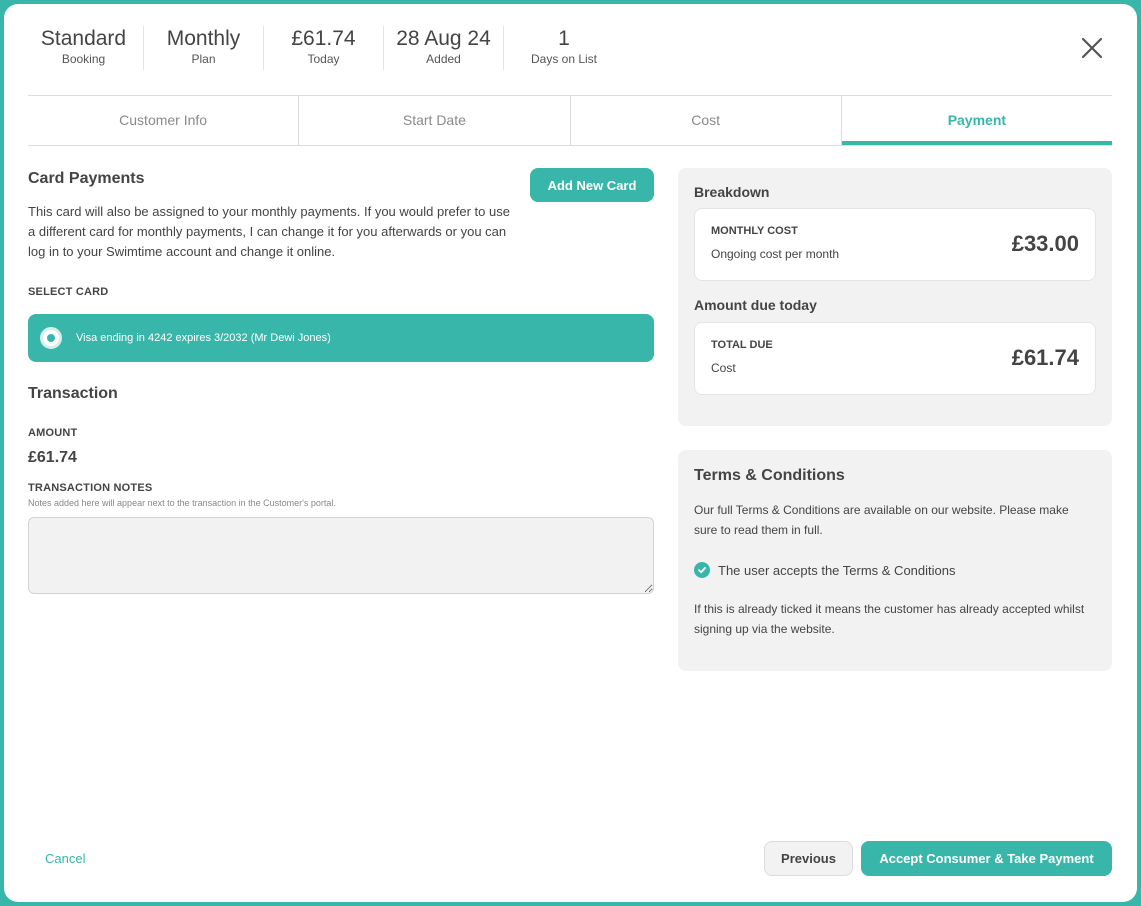  Describe the element at coordinates (341, 555) in the screenshot. I see `transaction-notes-input` at that location.